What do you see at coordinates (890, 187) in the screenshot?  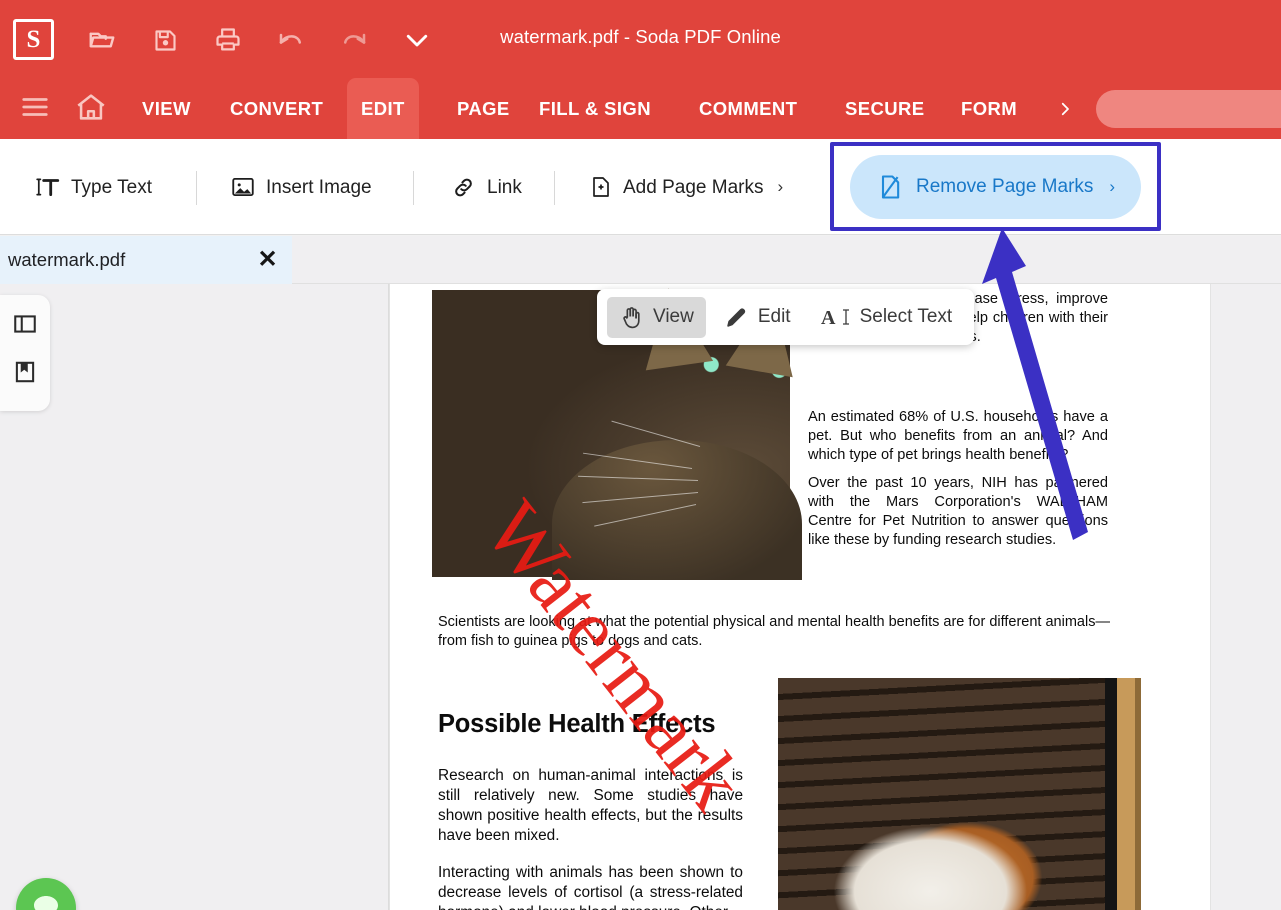 I see `remove-page-marks-icon` at bounding box center [890, 187].